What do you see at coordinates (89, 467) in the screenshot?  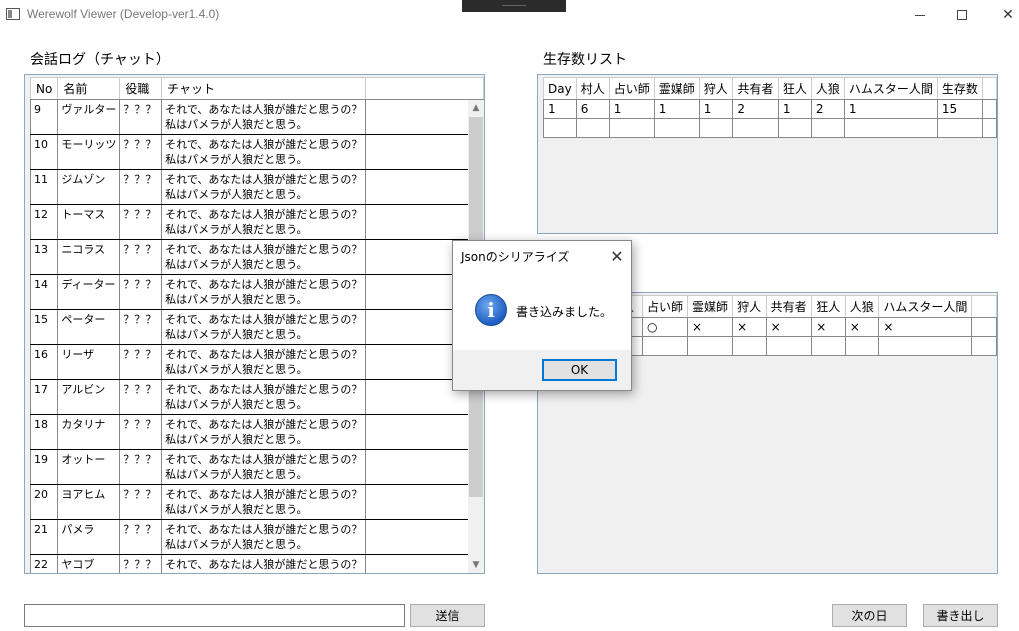 I see `cell-name: オットー` at bounding box center [89, 467].